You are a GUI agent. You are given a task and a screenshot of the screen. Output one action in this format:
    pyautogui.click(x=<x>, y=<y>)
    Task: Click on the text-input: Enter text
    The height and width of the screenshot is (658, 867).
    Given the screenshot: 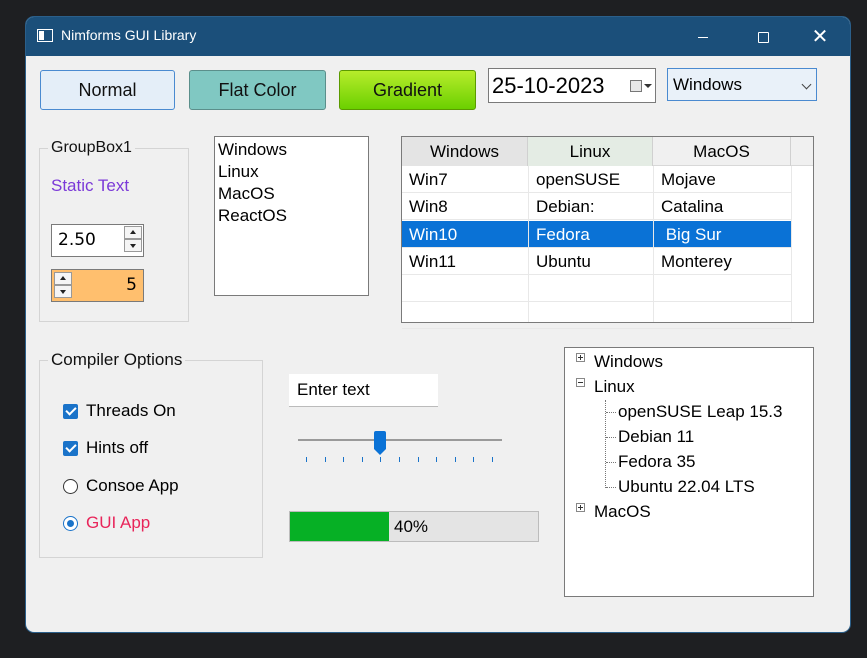 What is the action you would take?
    pyautogui.click(x=363, y=390)
    